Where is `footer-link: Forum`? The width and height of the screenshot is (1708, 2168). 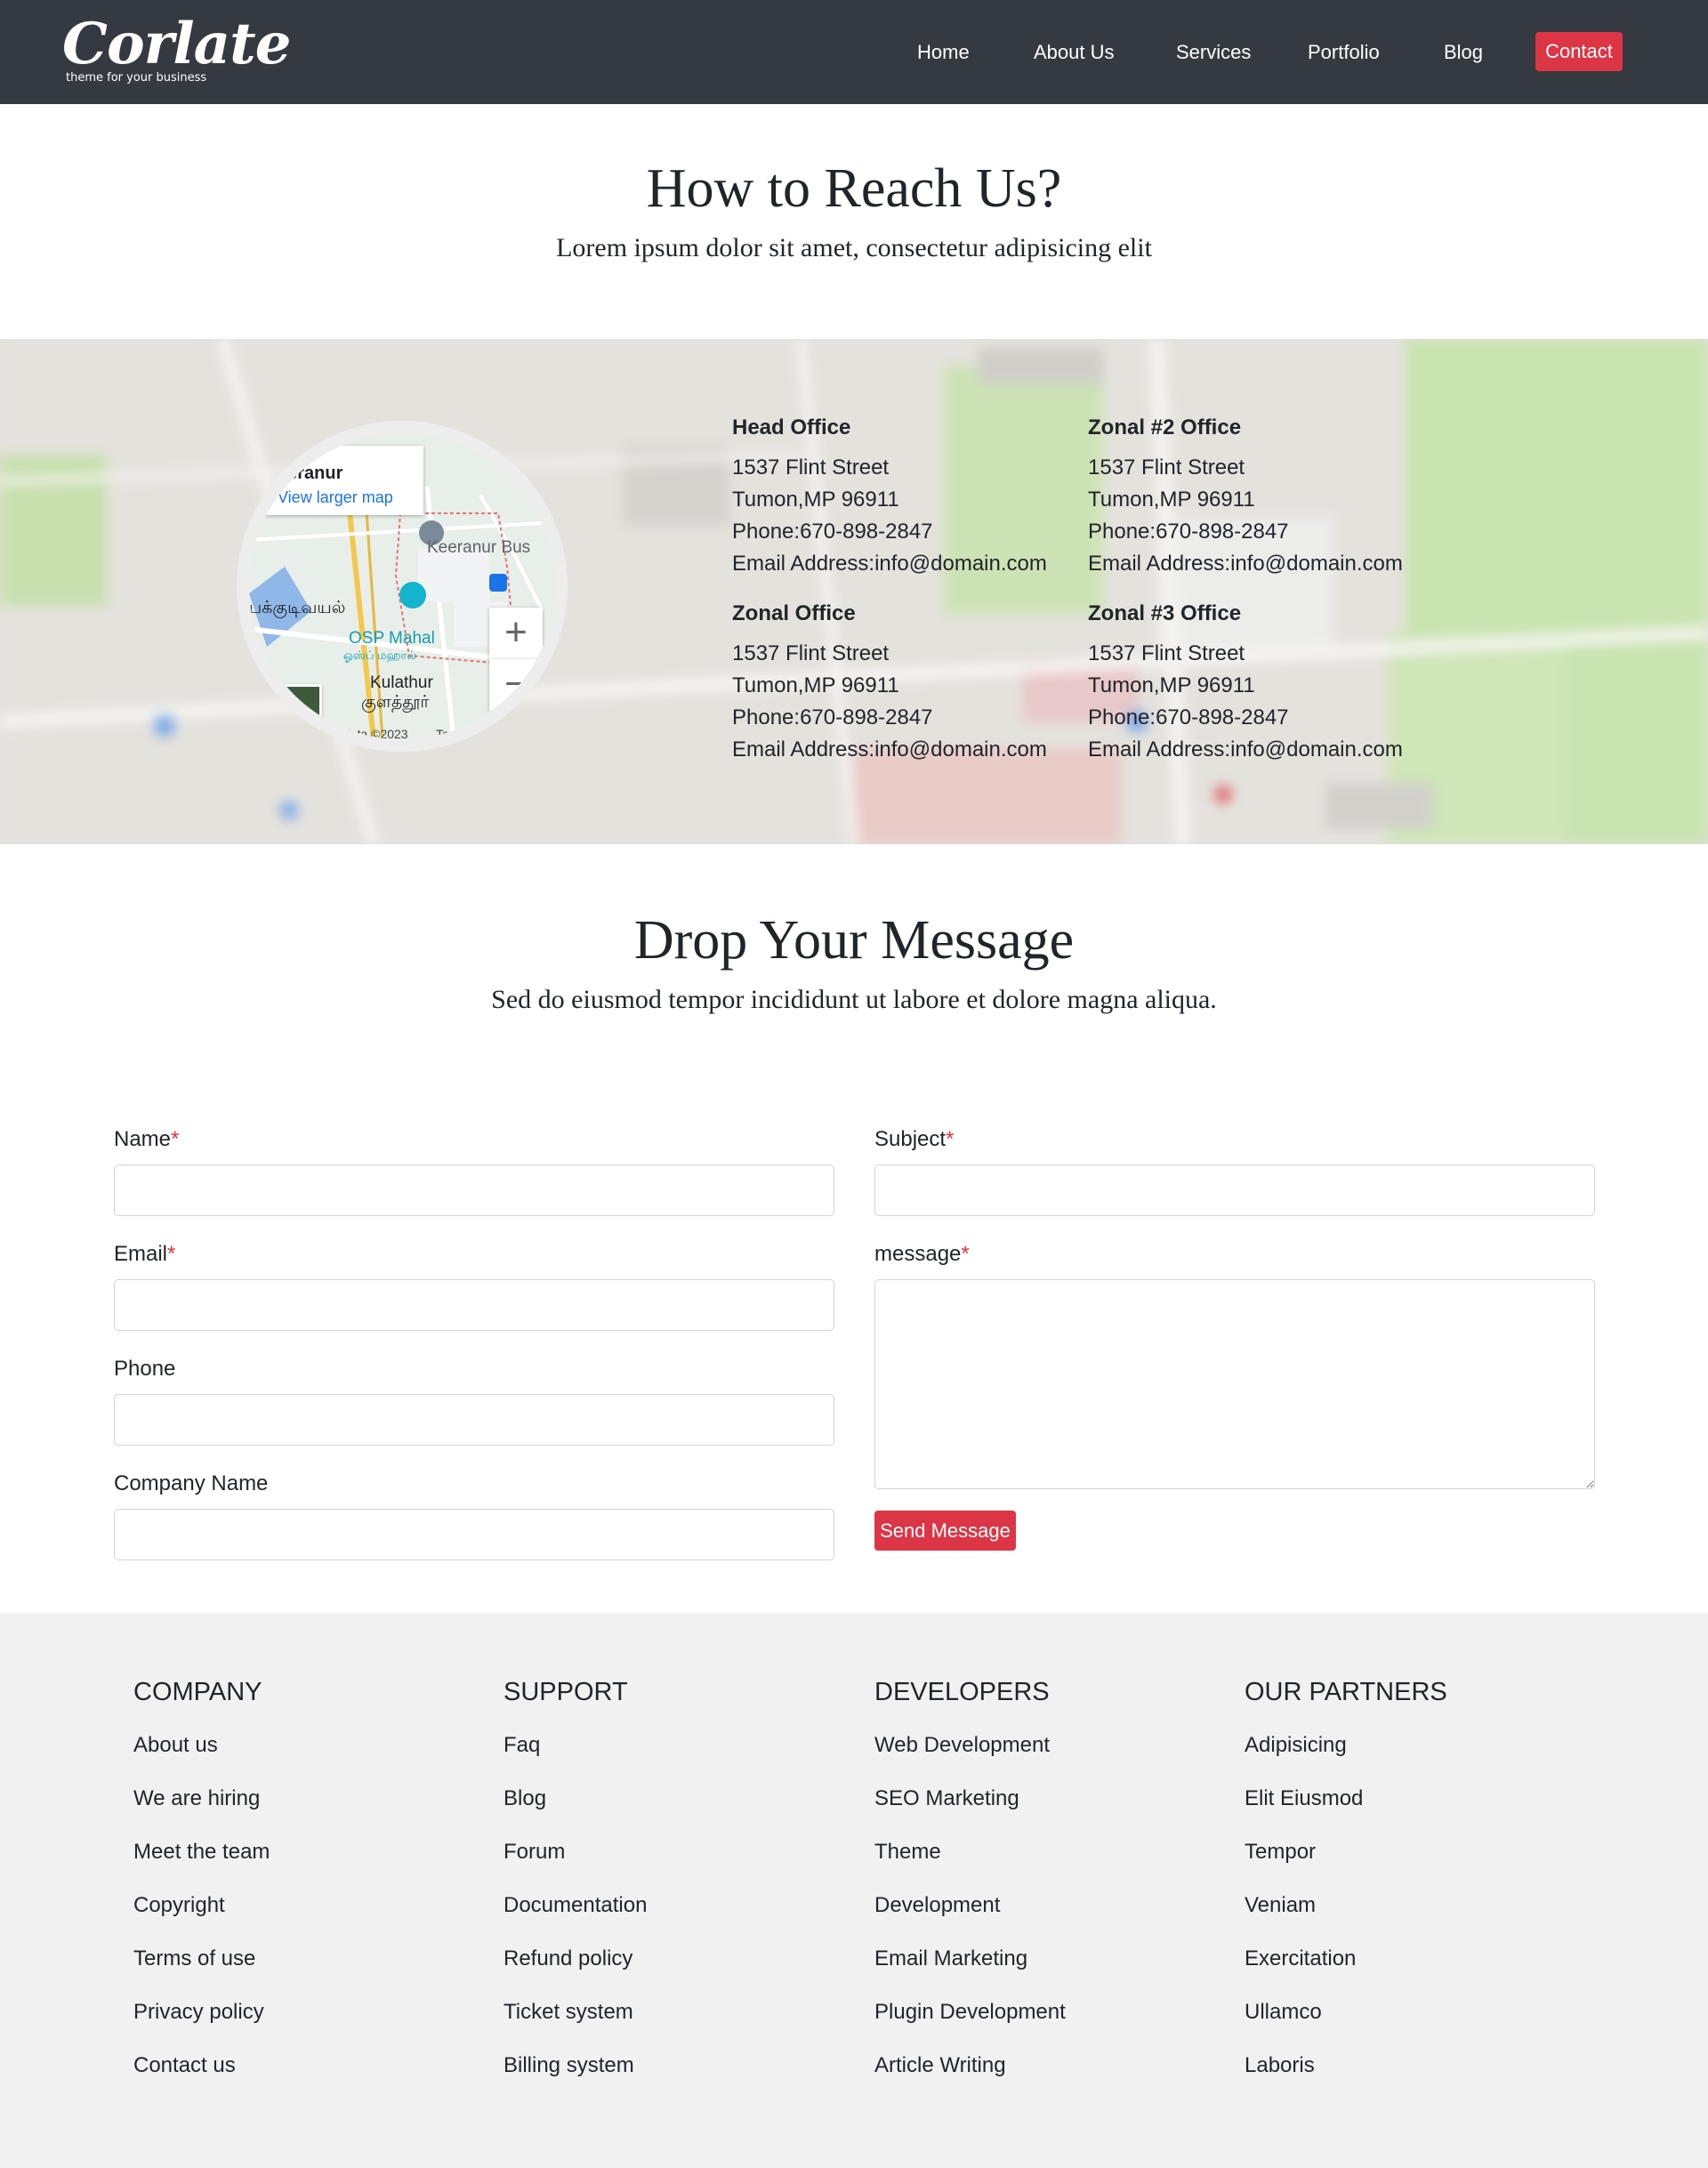
footer-link: Forum is located at coordinates (534, 1852).